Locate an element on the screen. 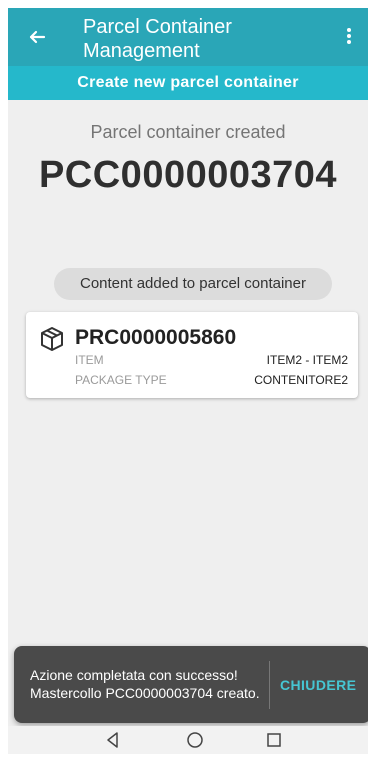  back-button is located at coordinates (37, 37).